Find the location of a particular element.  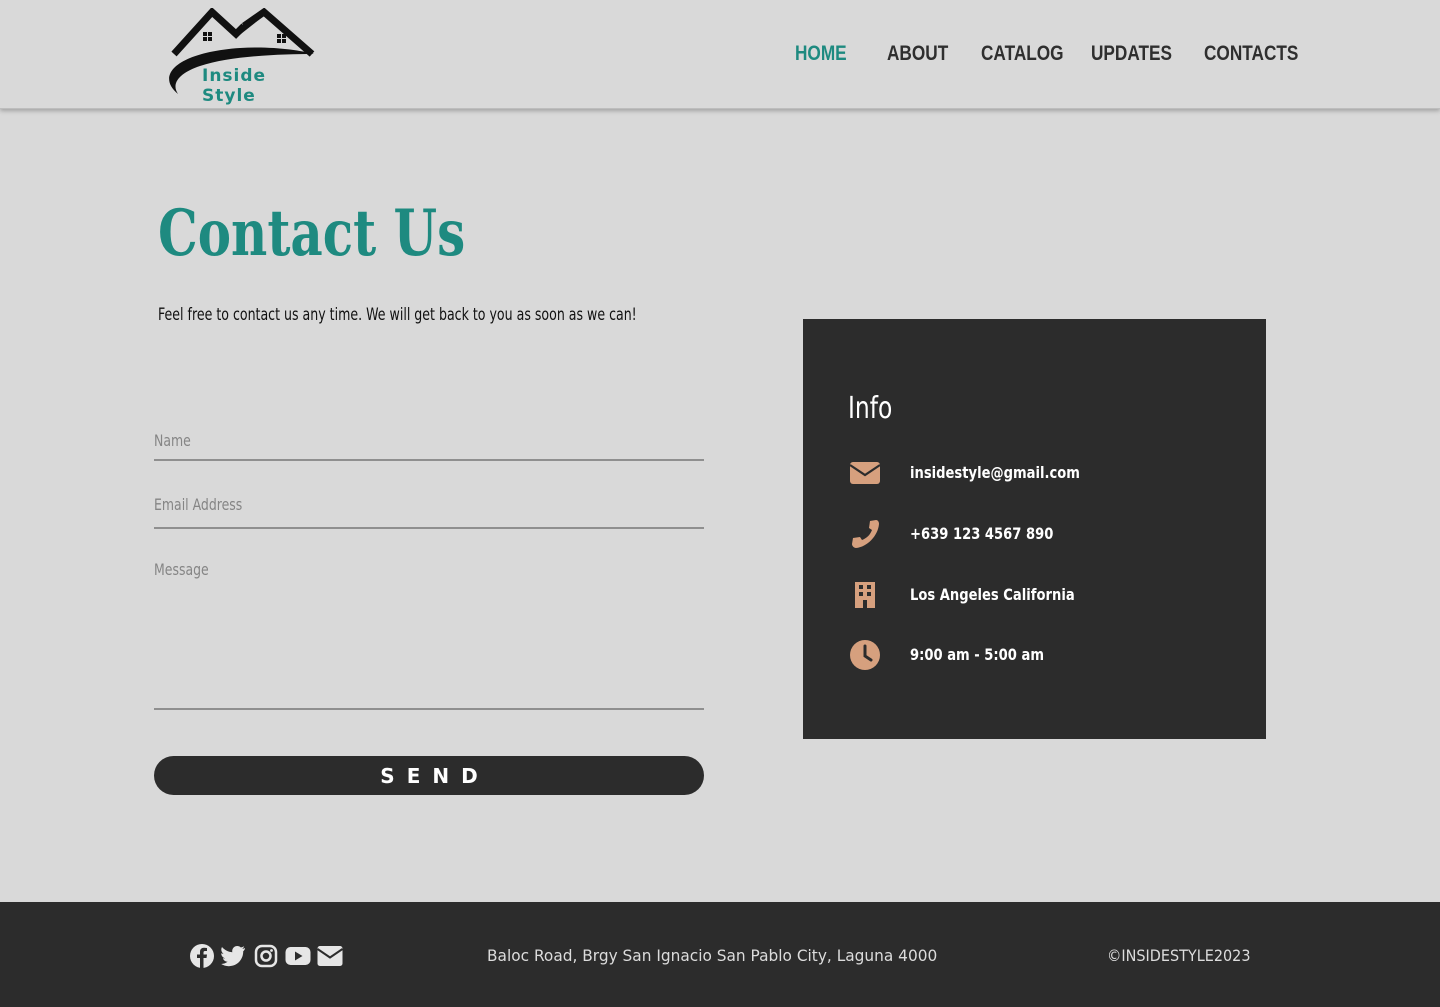

footer-copyright: ©INSIDESTYLE2023 is located at coordinates (1179, 955).